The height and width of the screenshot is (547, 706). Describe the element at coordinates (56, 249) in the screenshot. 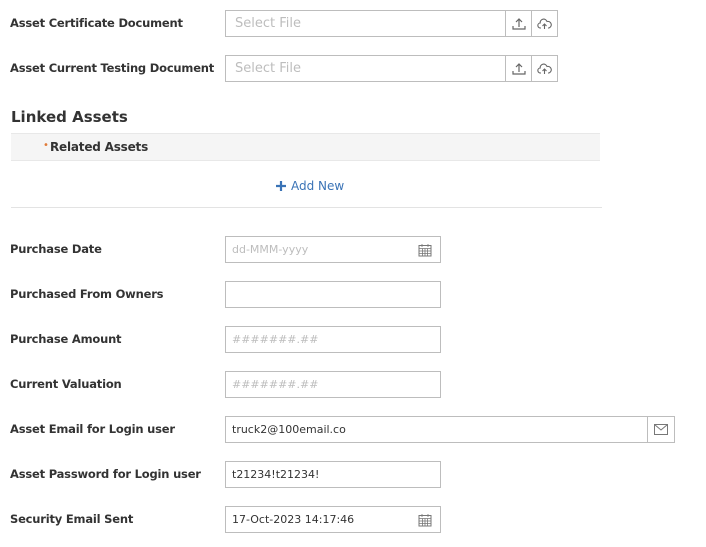

I see `purchase-date-label: Purchase Date` at that location.